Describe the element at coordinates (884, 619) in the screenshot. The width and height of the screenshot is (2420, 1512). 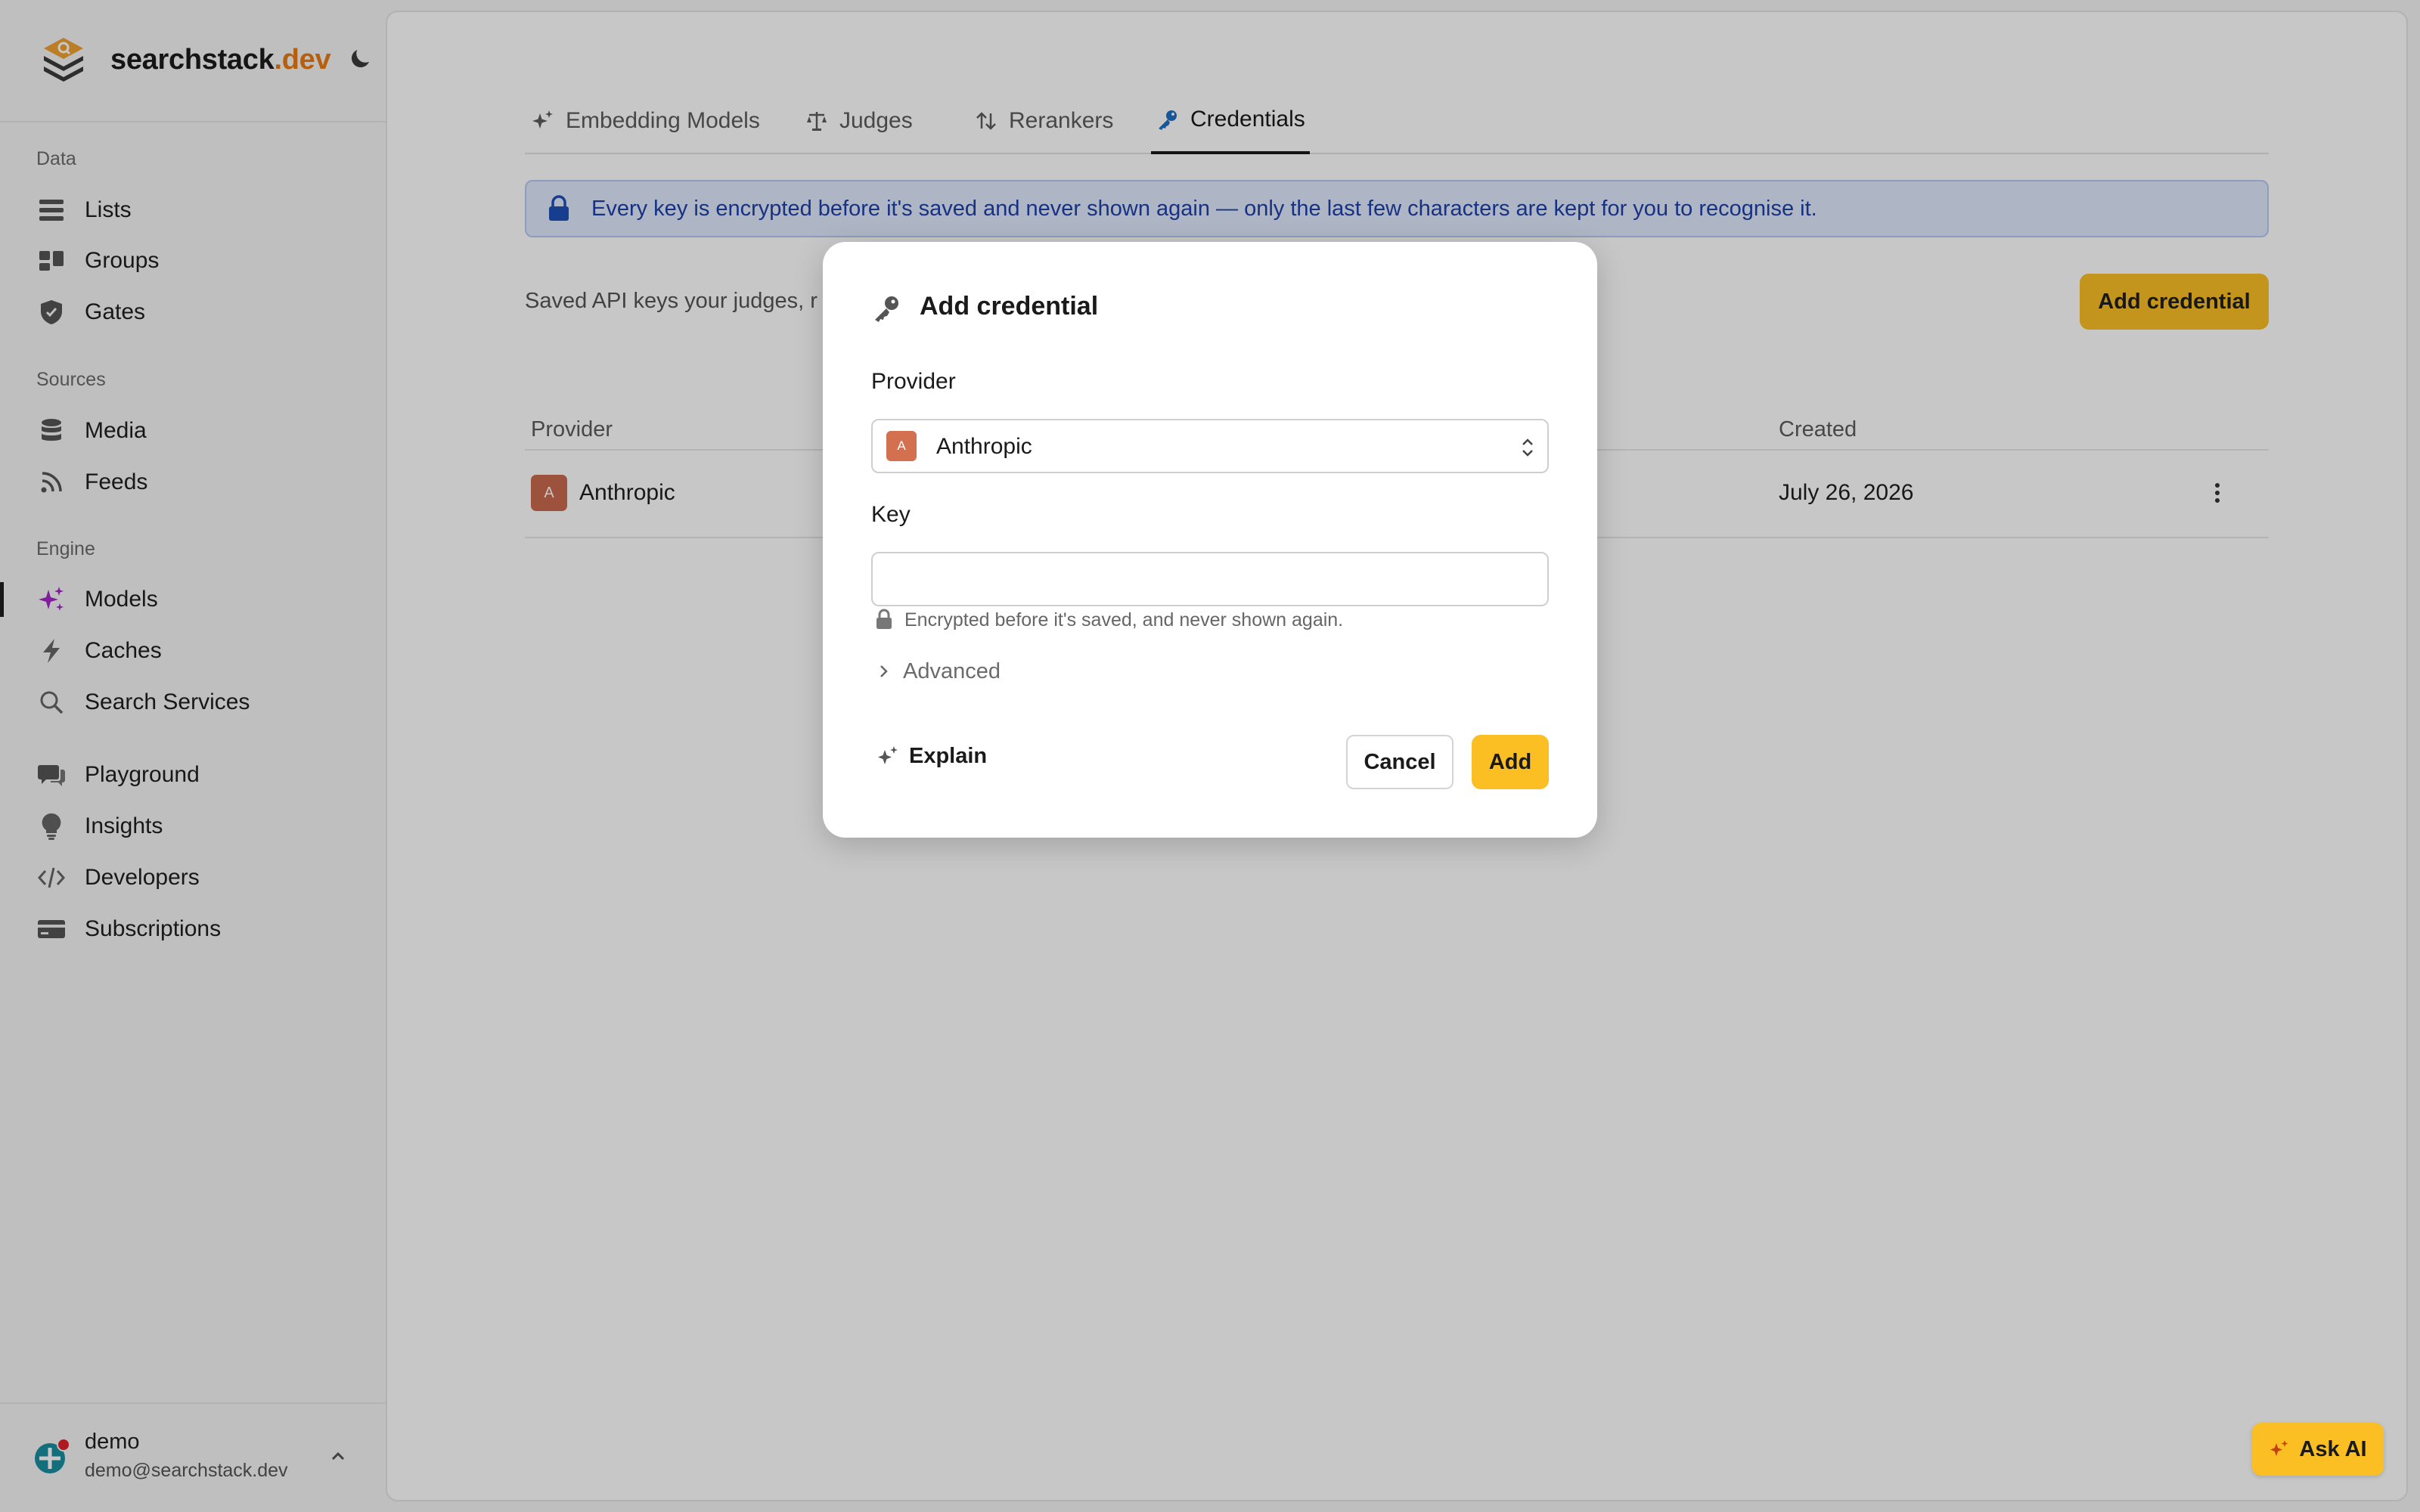
I see `lock-icon` at that location.